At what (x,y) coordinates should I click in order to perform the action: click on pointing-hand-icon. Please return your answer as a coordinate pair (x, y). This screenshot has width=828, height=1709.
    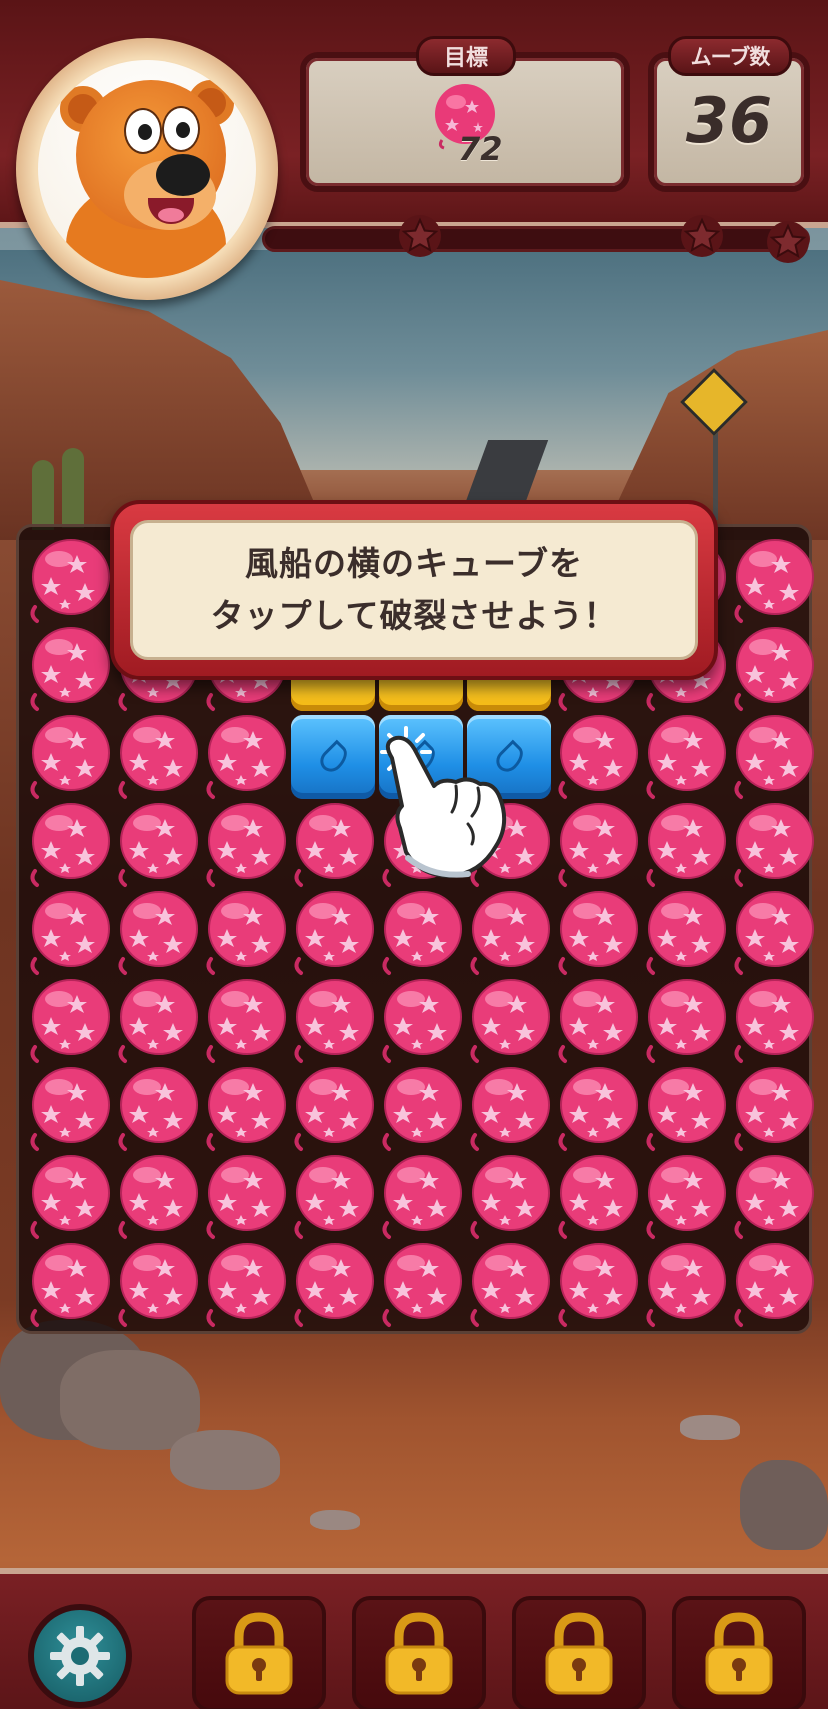
    Looking at the image, I should click on (446, 806).